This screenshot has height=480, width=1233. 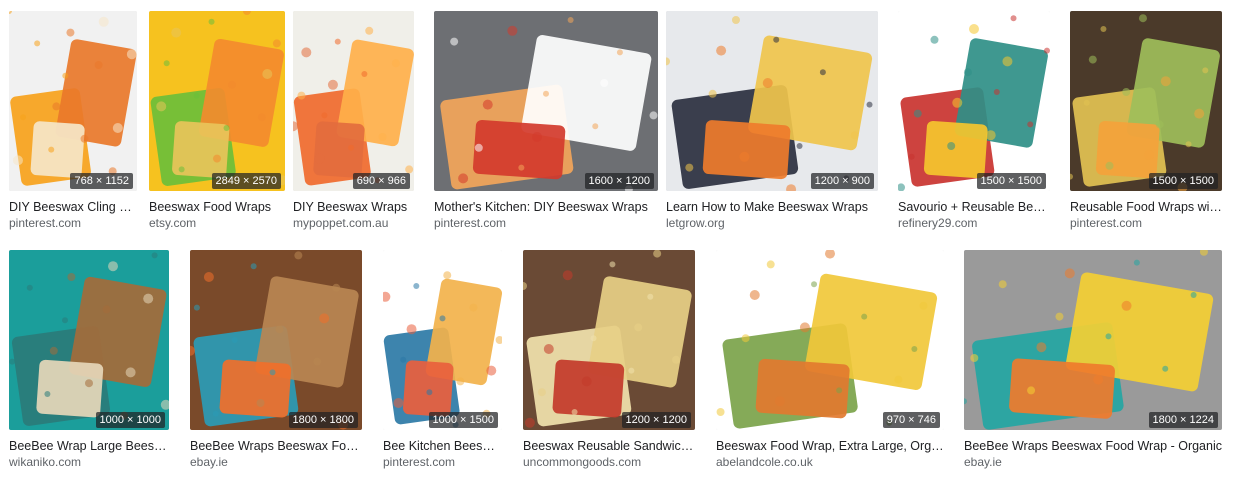 What do you see at coordinates (381, 181) in the screenshot?
I see `image-dimensions: 690 × 966` at bounding box center [381, 181].